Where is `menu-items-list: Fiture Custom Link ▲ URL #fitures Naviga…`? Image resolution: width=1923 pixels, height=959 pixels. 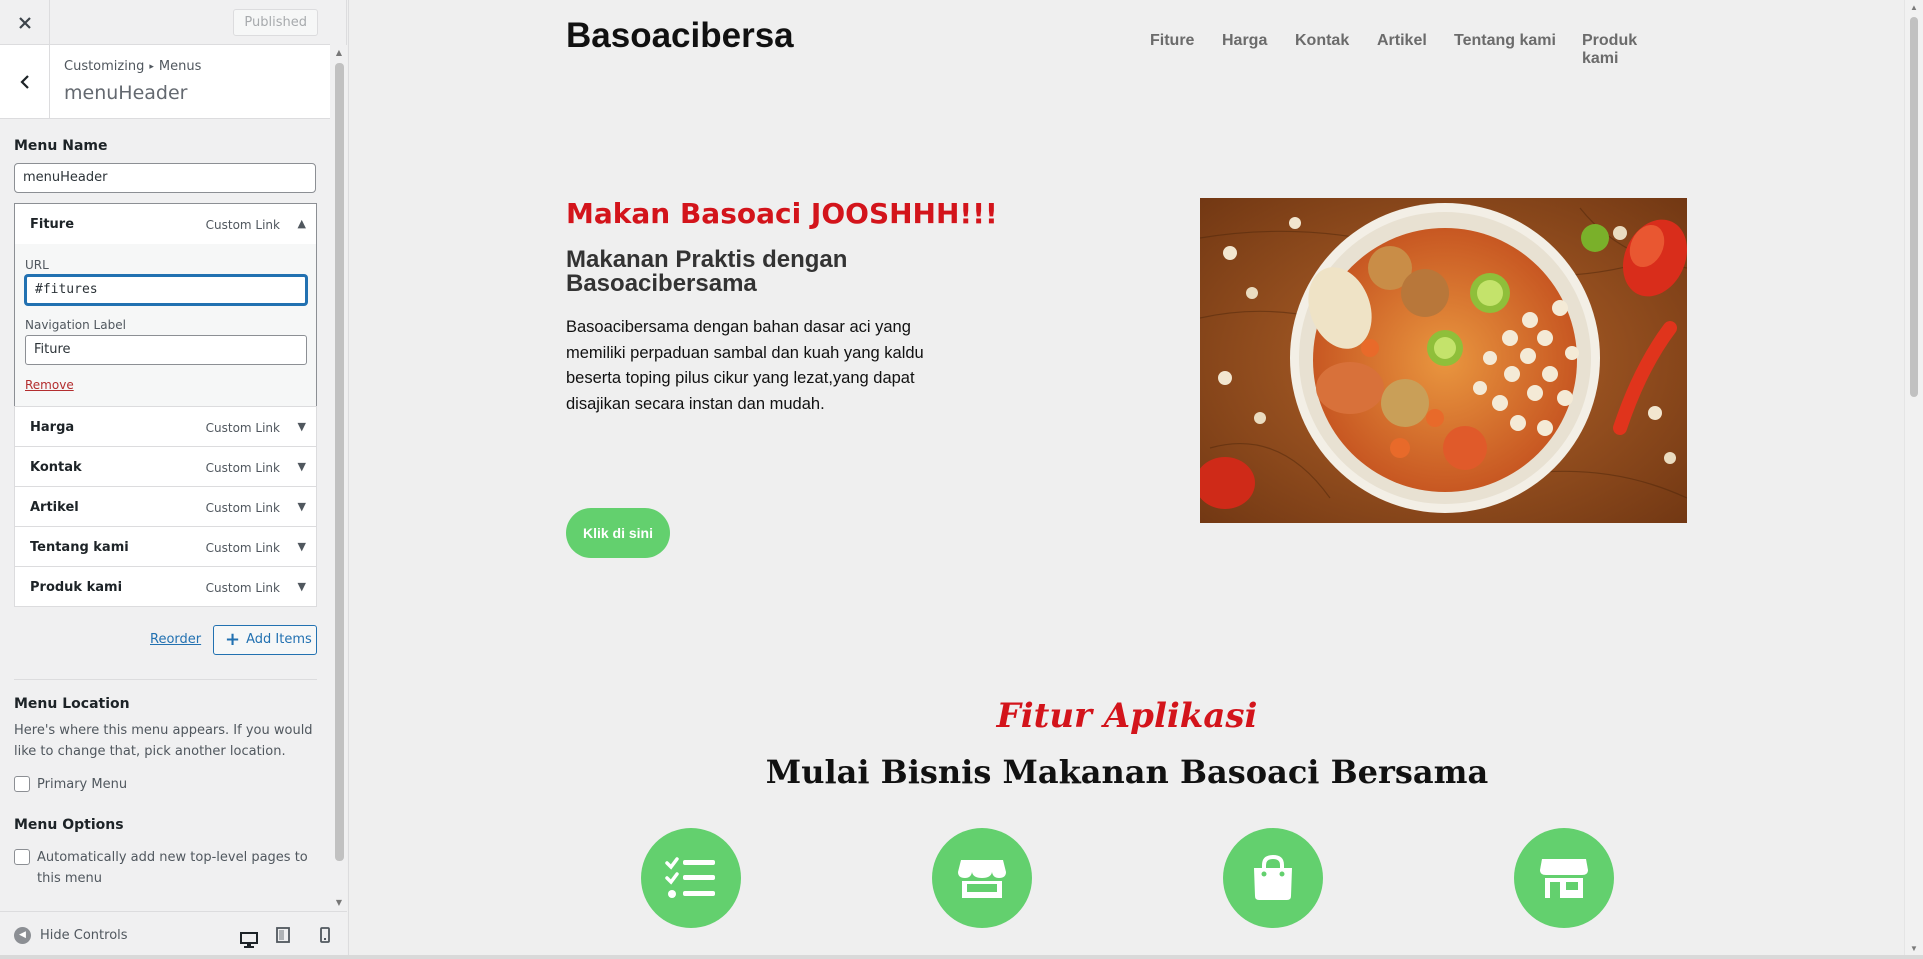 menu-items-list: Fiture Custom Link ▲ URL #fitures Naviga… is located at coordinates (165, 405).